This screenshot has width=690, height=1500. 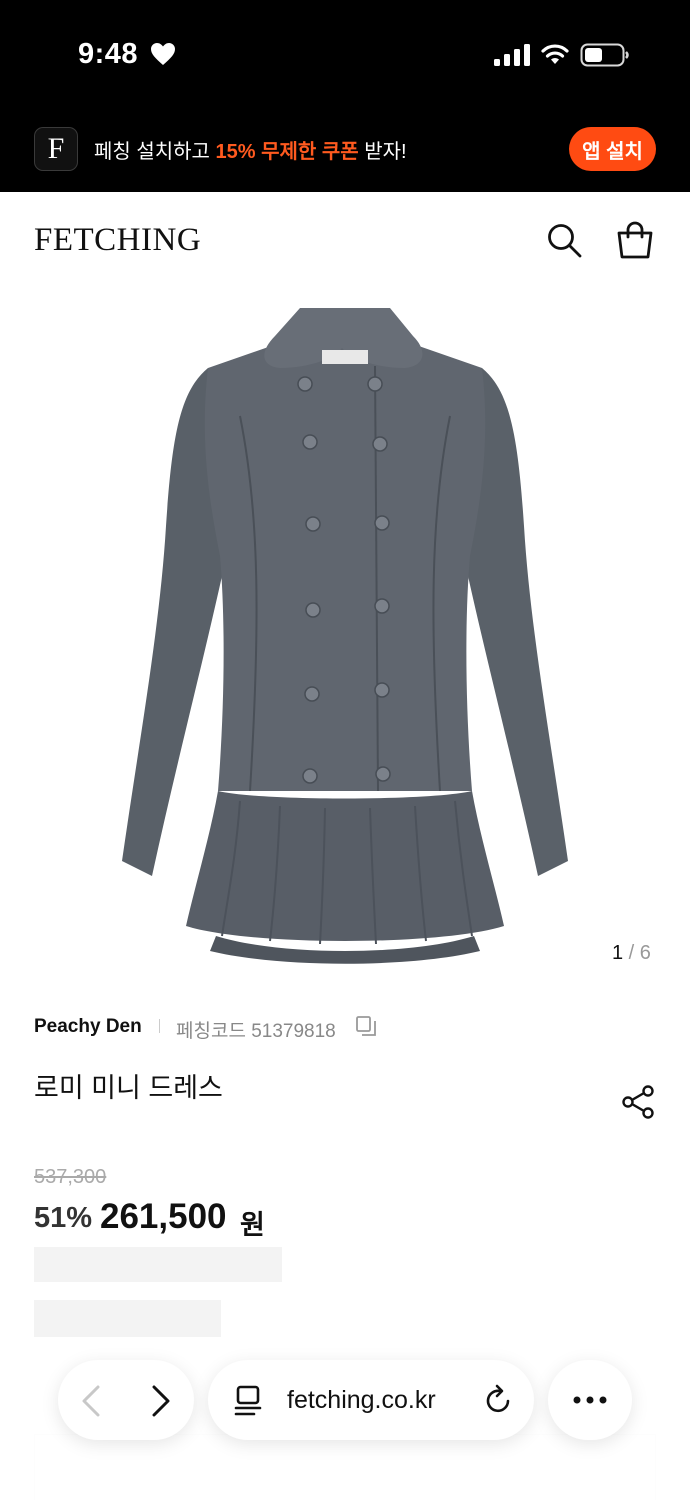 What do you see at coordinates (256, 1031) in the screenshot?
I see `fetching-code: 페칭코드 51379818` at bounding box center [256, 1031].